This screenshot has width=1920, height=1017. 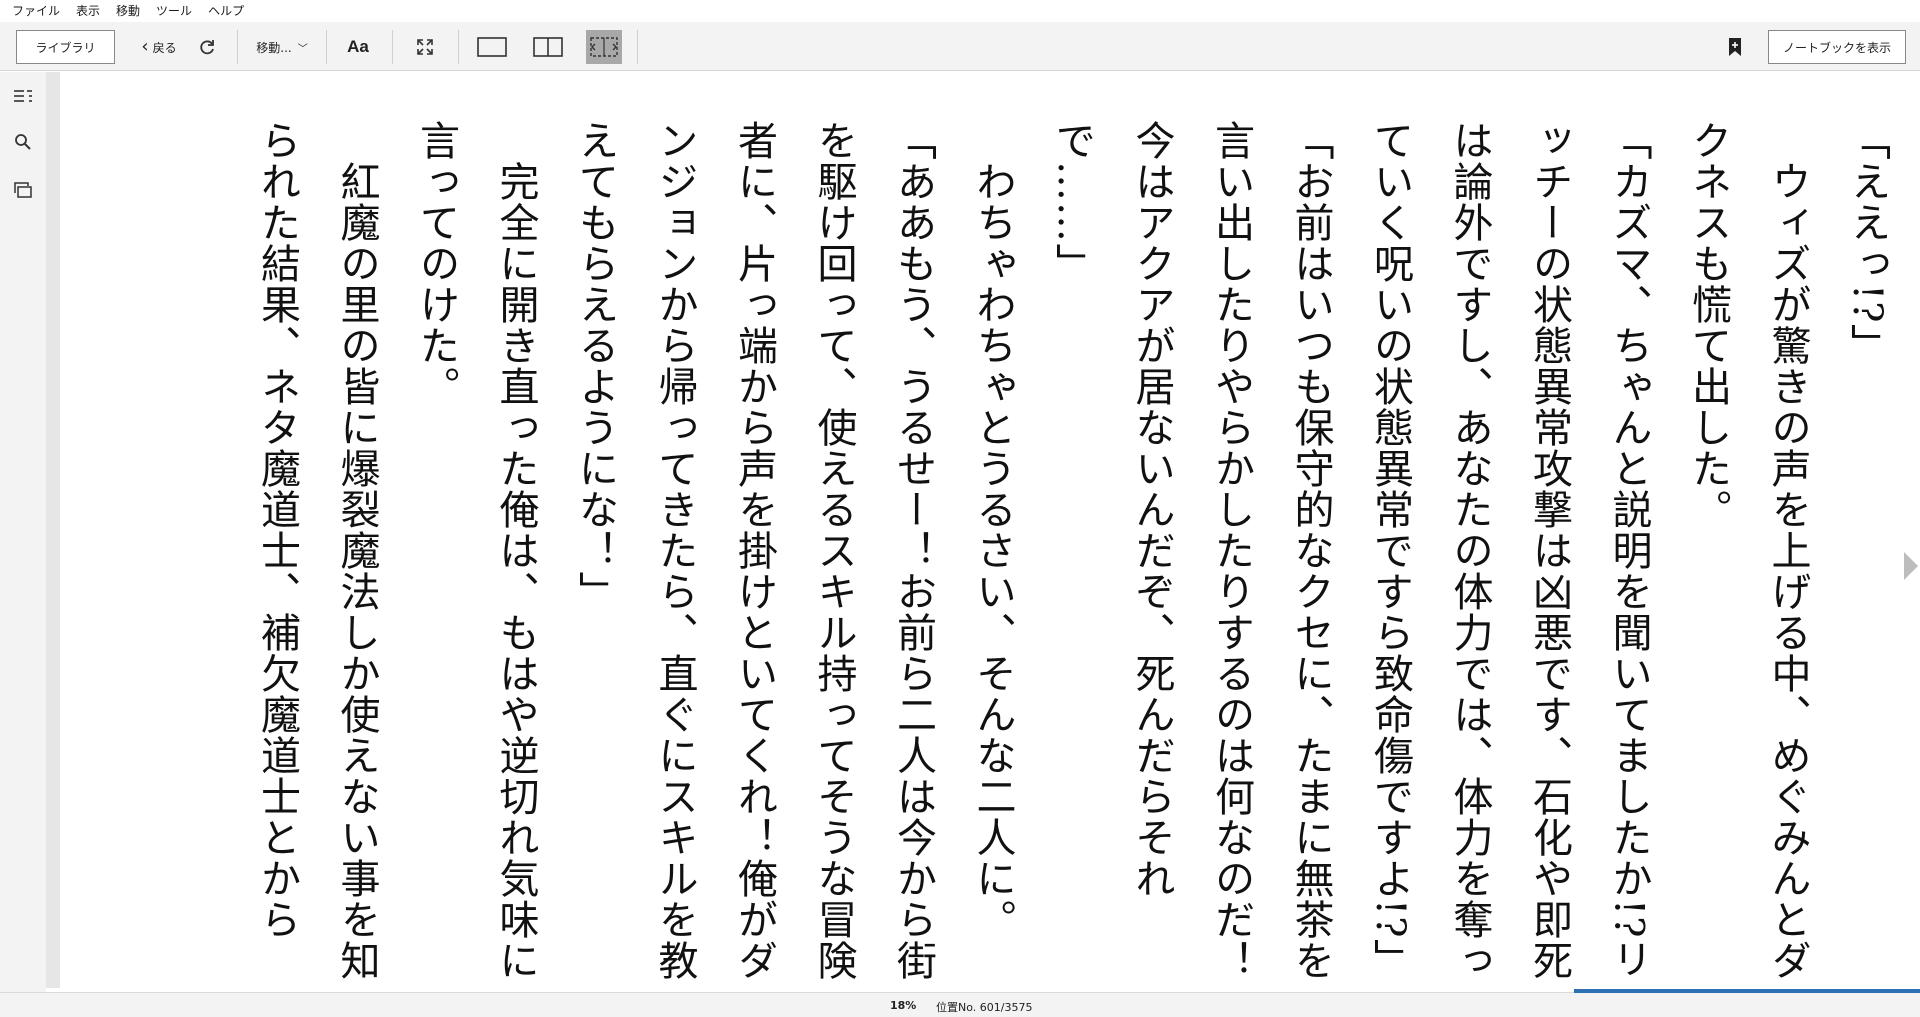 I want to click on single-page-icon, so click(x=492, y=47).